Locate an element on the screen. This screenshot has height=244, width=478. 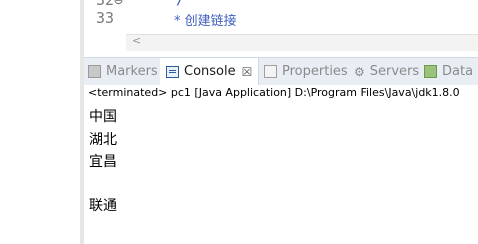
console-output-line: 联通 is located at coordinates (103, 206).